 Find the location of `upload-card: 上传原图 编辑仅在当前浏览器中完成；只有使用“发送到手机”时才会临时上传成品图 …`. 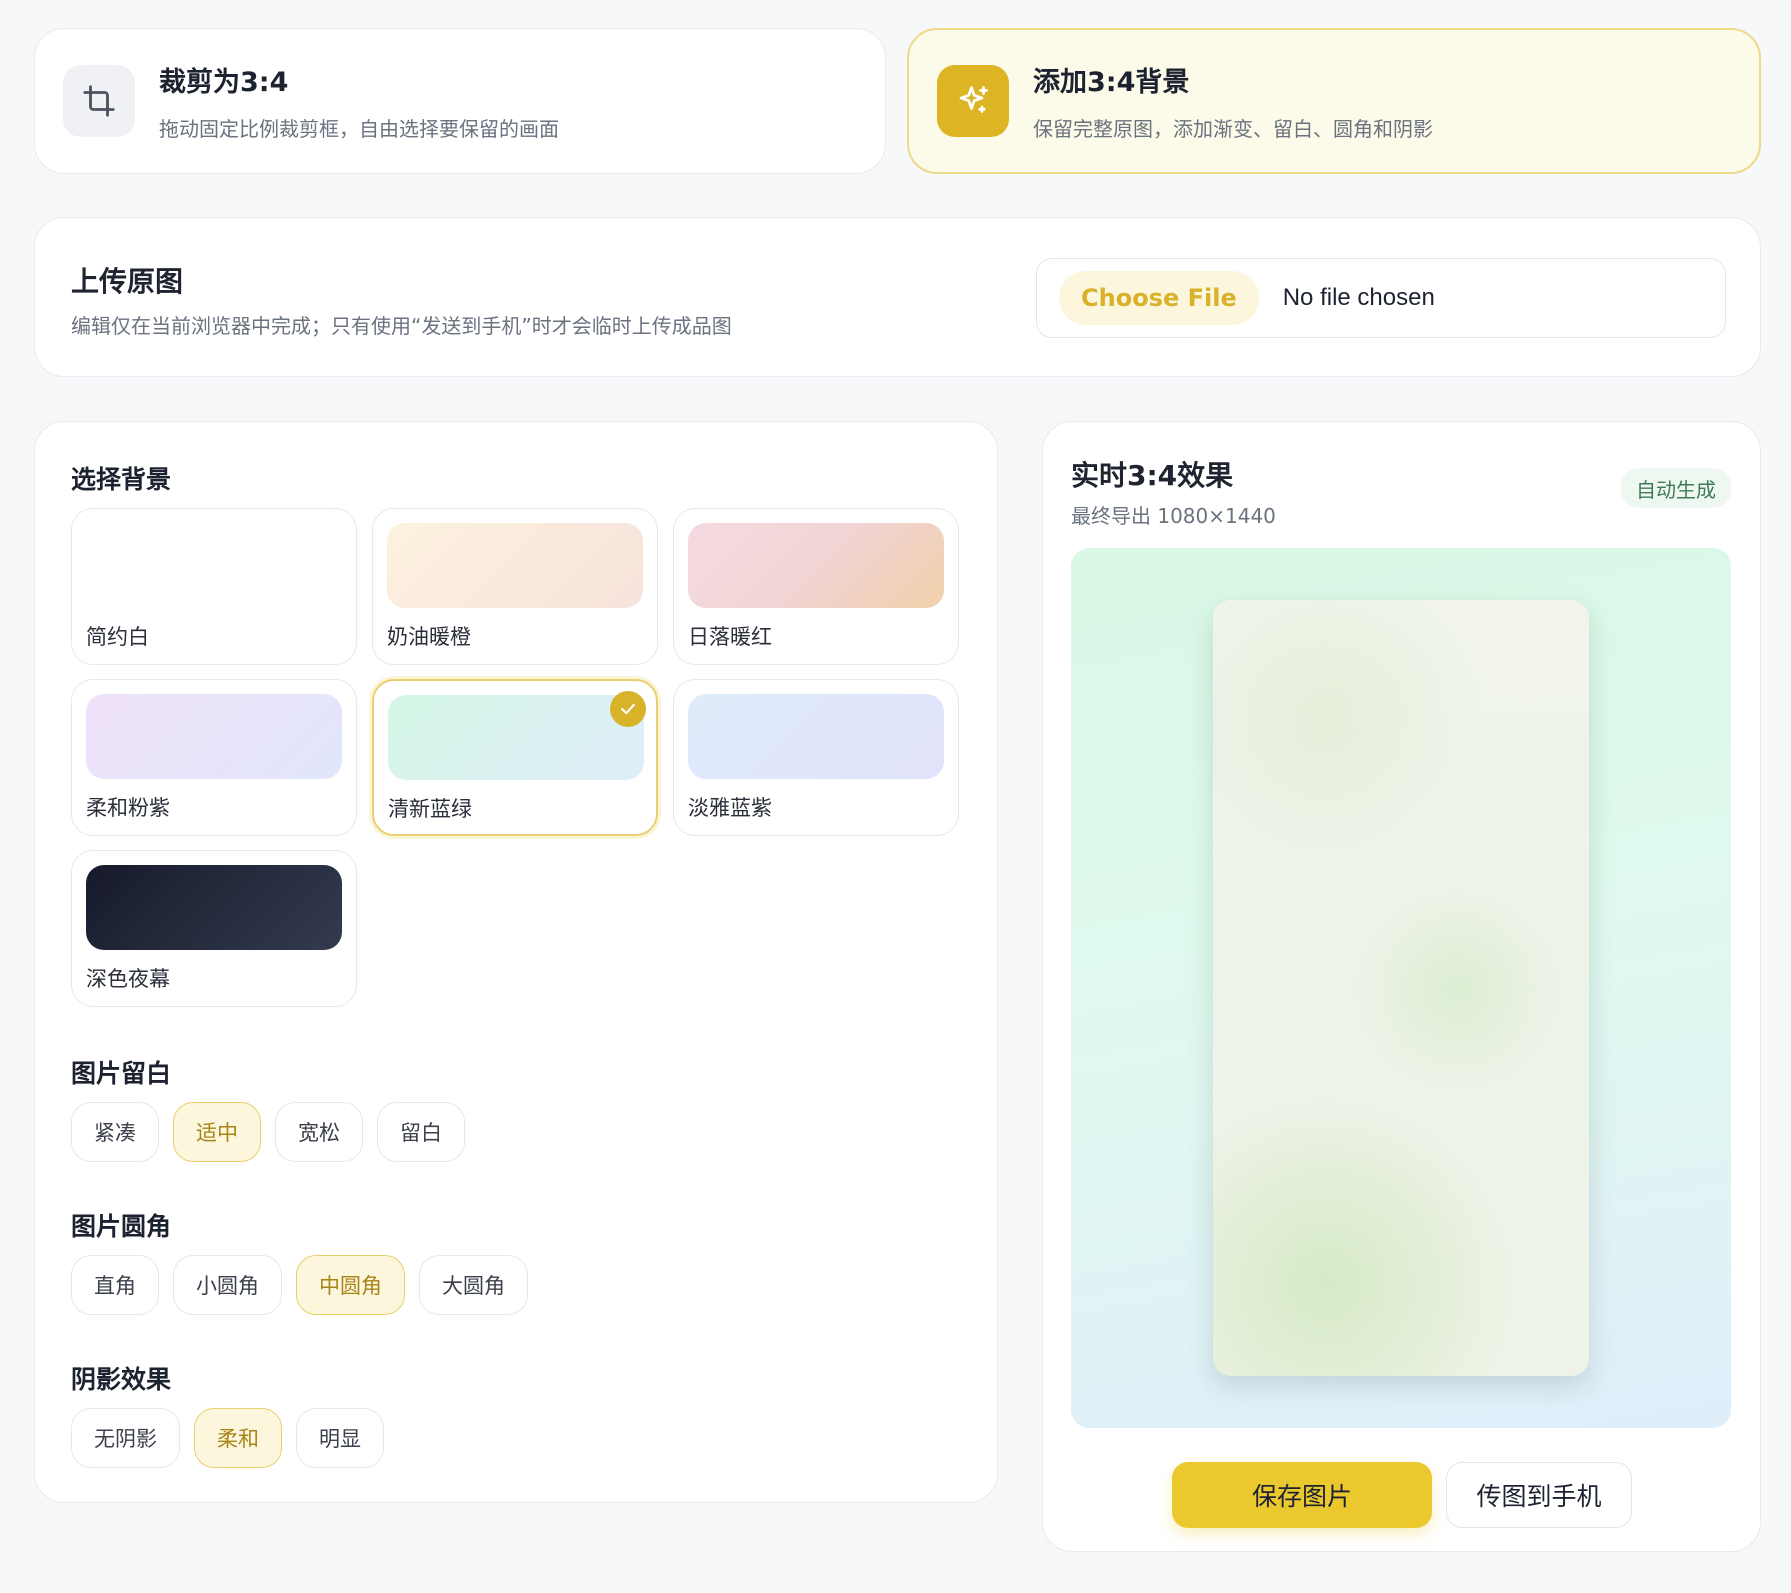

upload-card: 上传原图 编辑仅在当前浏览器中完成；只有使用“发送到手机”时才会临时上传成品图 … is located at coordinates (897, 297).